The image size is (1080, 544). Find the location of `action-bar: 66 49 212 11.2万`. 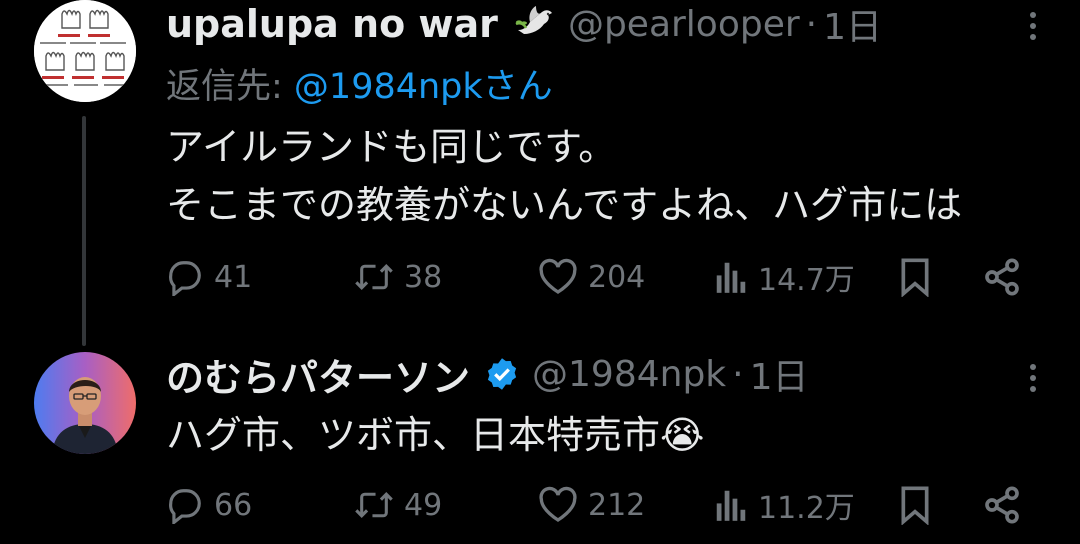

action-bar: 66 49 212 11.2万 is located at coordinates (601, 505).